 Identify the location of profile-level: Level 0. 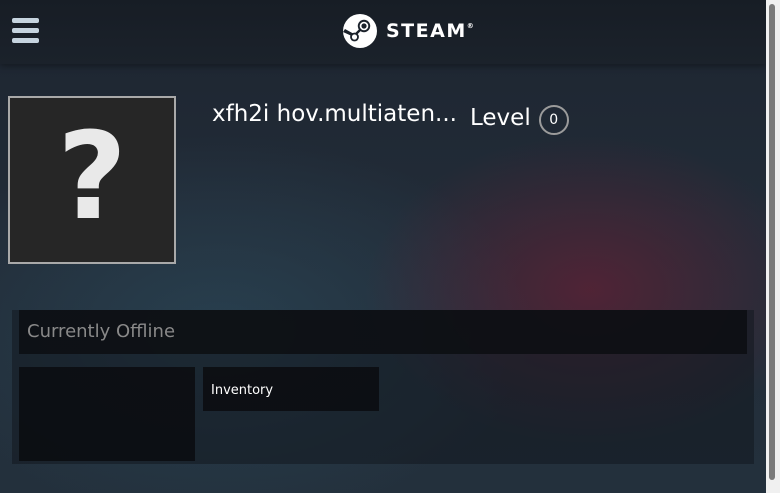
(519, 118).